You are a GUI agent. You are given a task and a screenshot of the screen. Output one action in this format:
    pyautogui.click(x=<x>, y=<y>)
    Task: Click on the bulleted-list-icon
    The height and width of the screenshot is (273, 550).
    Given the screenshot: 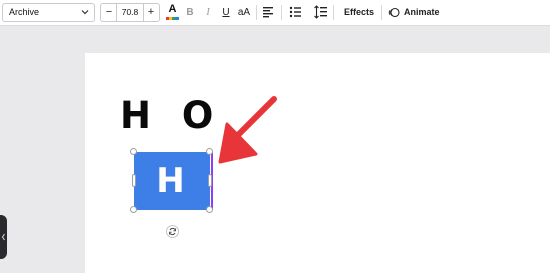 What is the action you would take?
    pyautogui.click(x=295, y=12)
    